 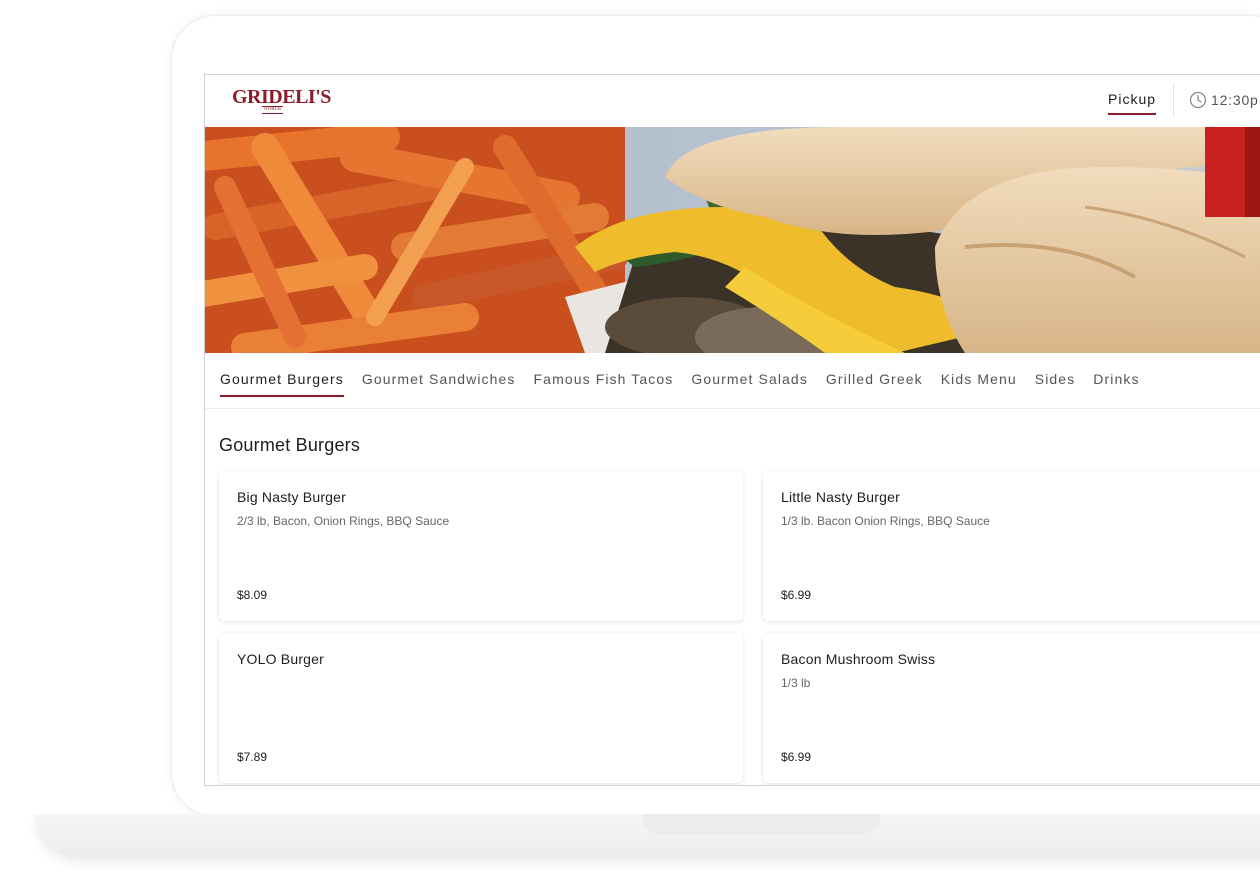 What do you see at coordinates (1011, 708) in the screenshot?
I see `menu-item-card: Bacon Mushroom Swiss 1/3 lb $6.99` at bounding box center [1011, 708].